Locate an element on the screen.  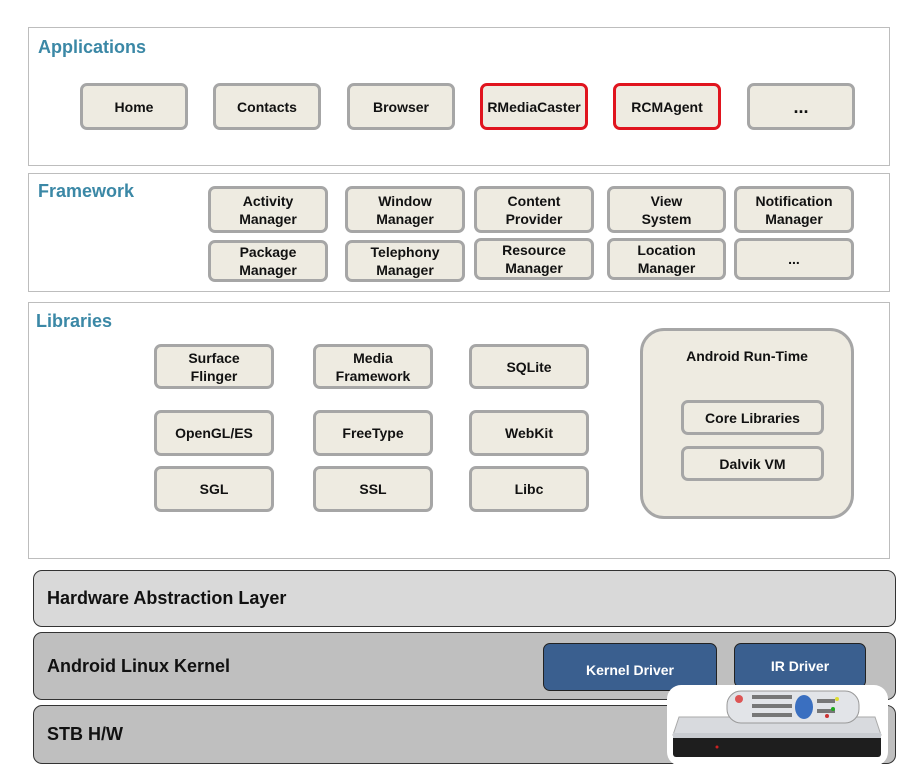
lib-freetype: FreeType is located at coordinates (373, 433).